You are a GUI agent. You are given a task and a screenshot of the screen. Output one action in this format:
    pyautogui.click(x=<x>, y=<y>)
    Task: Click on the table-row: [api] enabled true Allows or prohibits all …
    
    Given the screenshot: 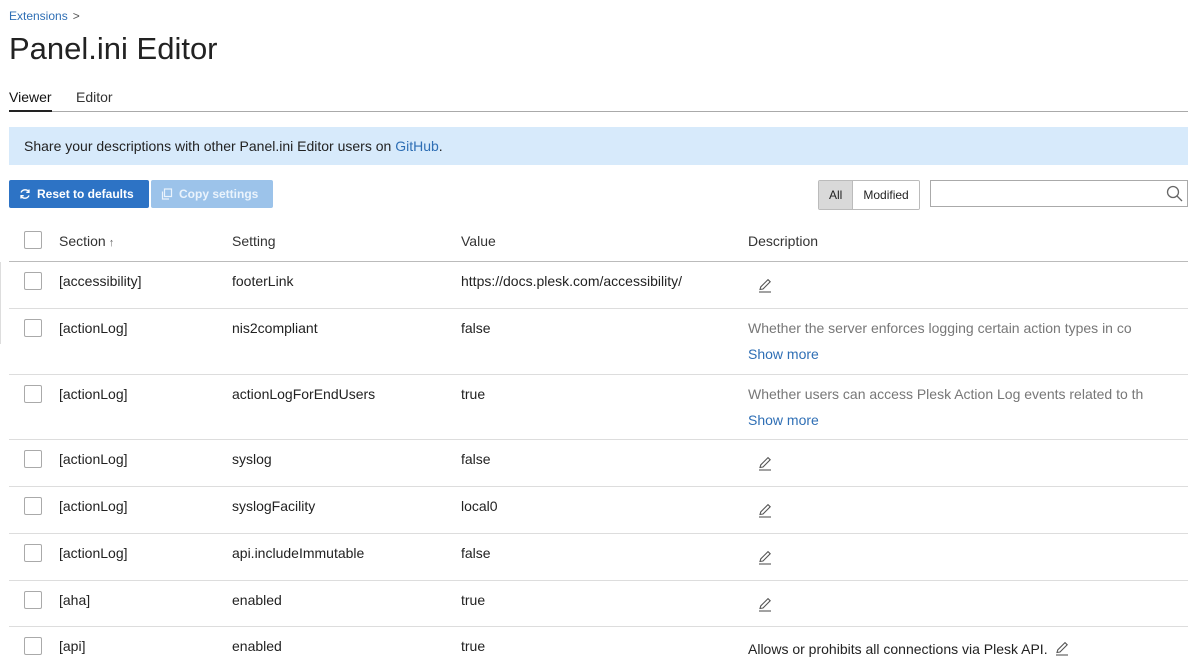 What is the action you would take?
    pyautogui.click(x=598, y=647)
    